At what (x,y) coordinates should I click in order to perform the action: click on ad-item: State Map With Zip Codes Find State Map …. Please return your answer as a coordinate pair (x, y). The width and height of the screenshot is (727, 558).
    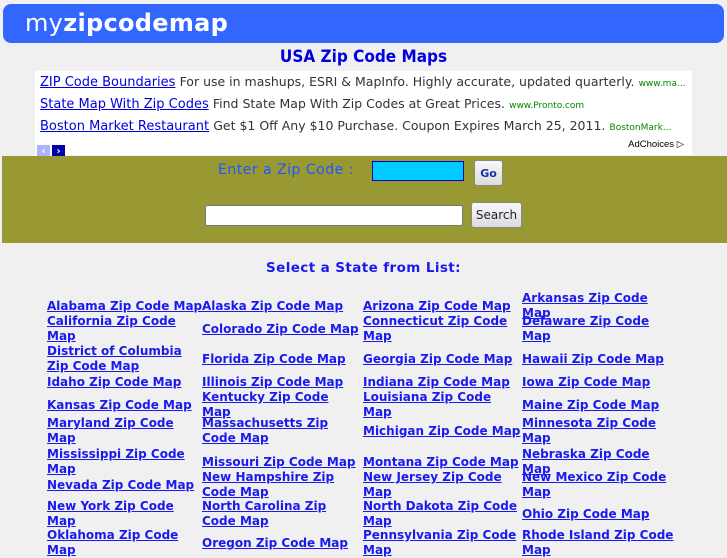
    Looking at the image, I should click on (365, 104).